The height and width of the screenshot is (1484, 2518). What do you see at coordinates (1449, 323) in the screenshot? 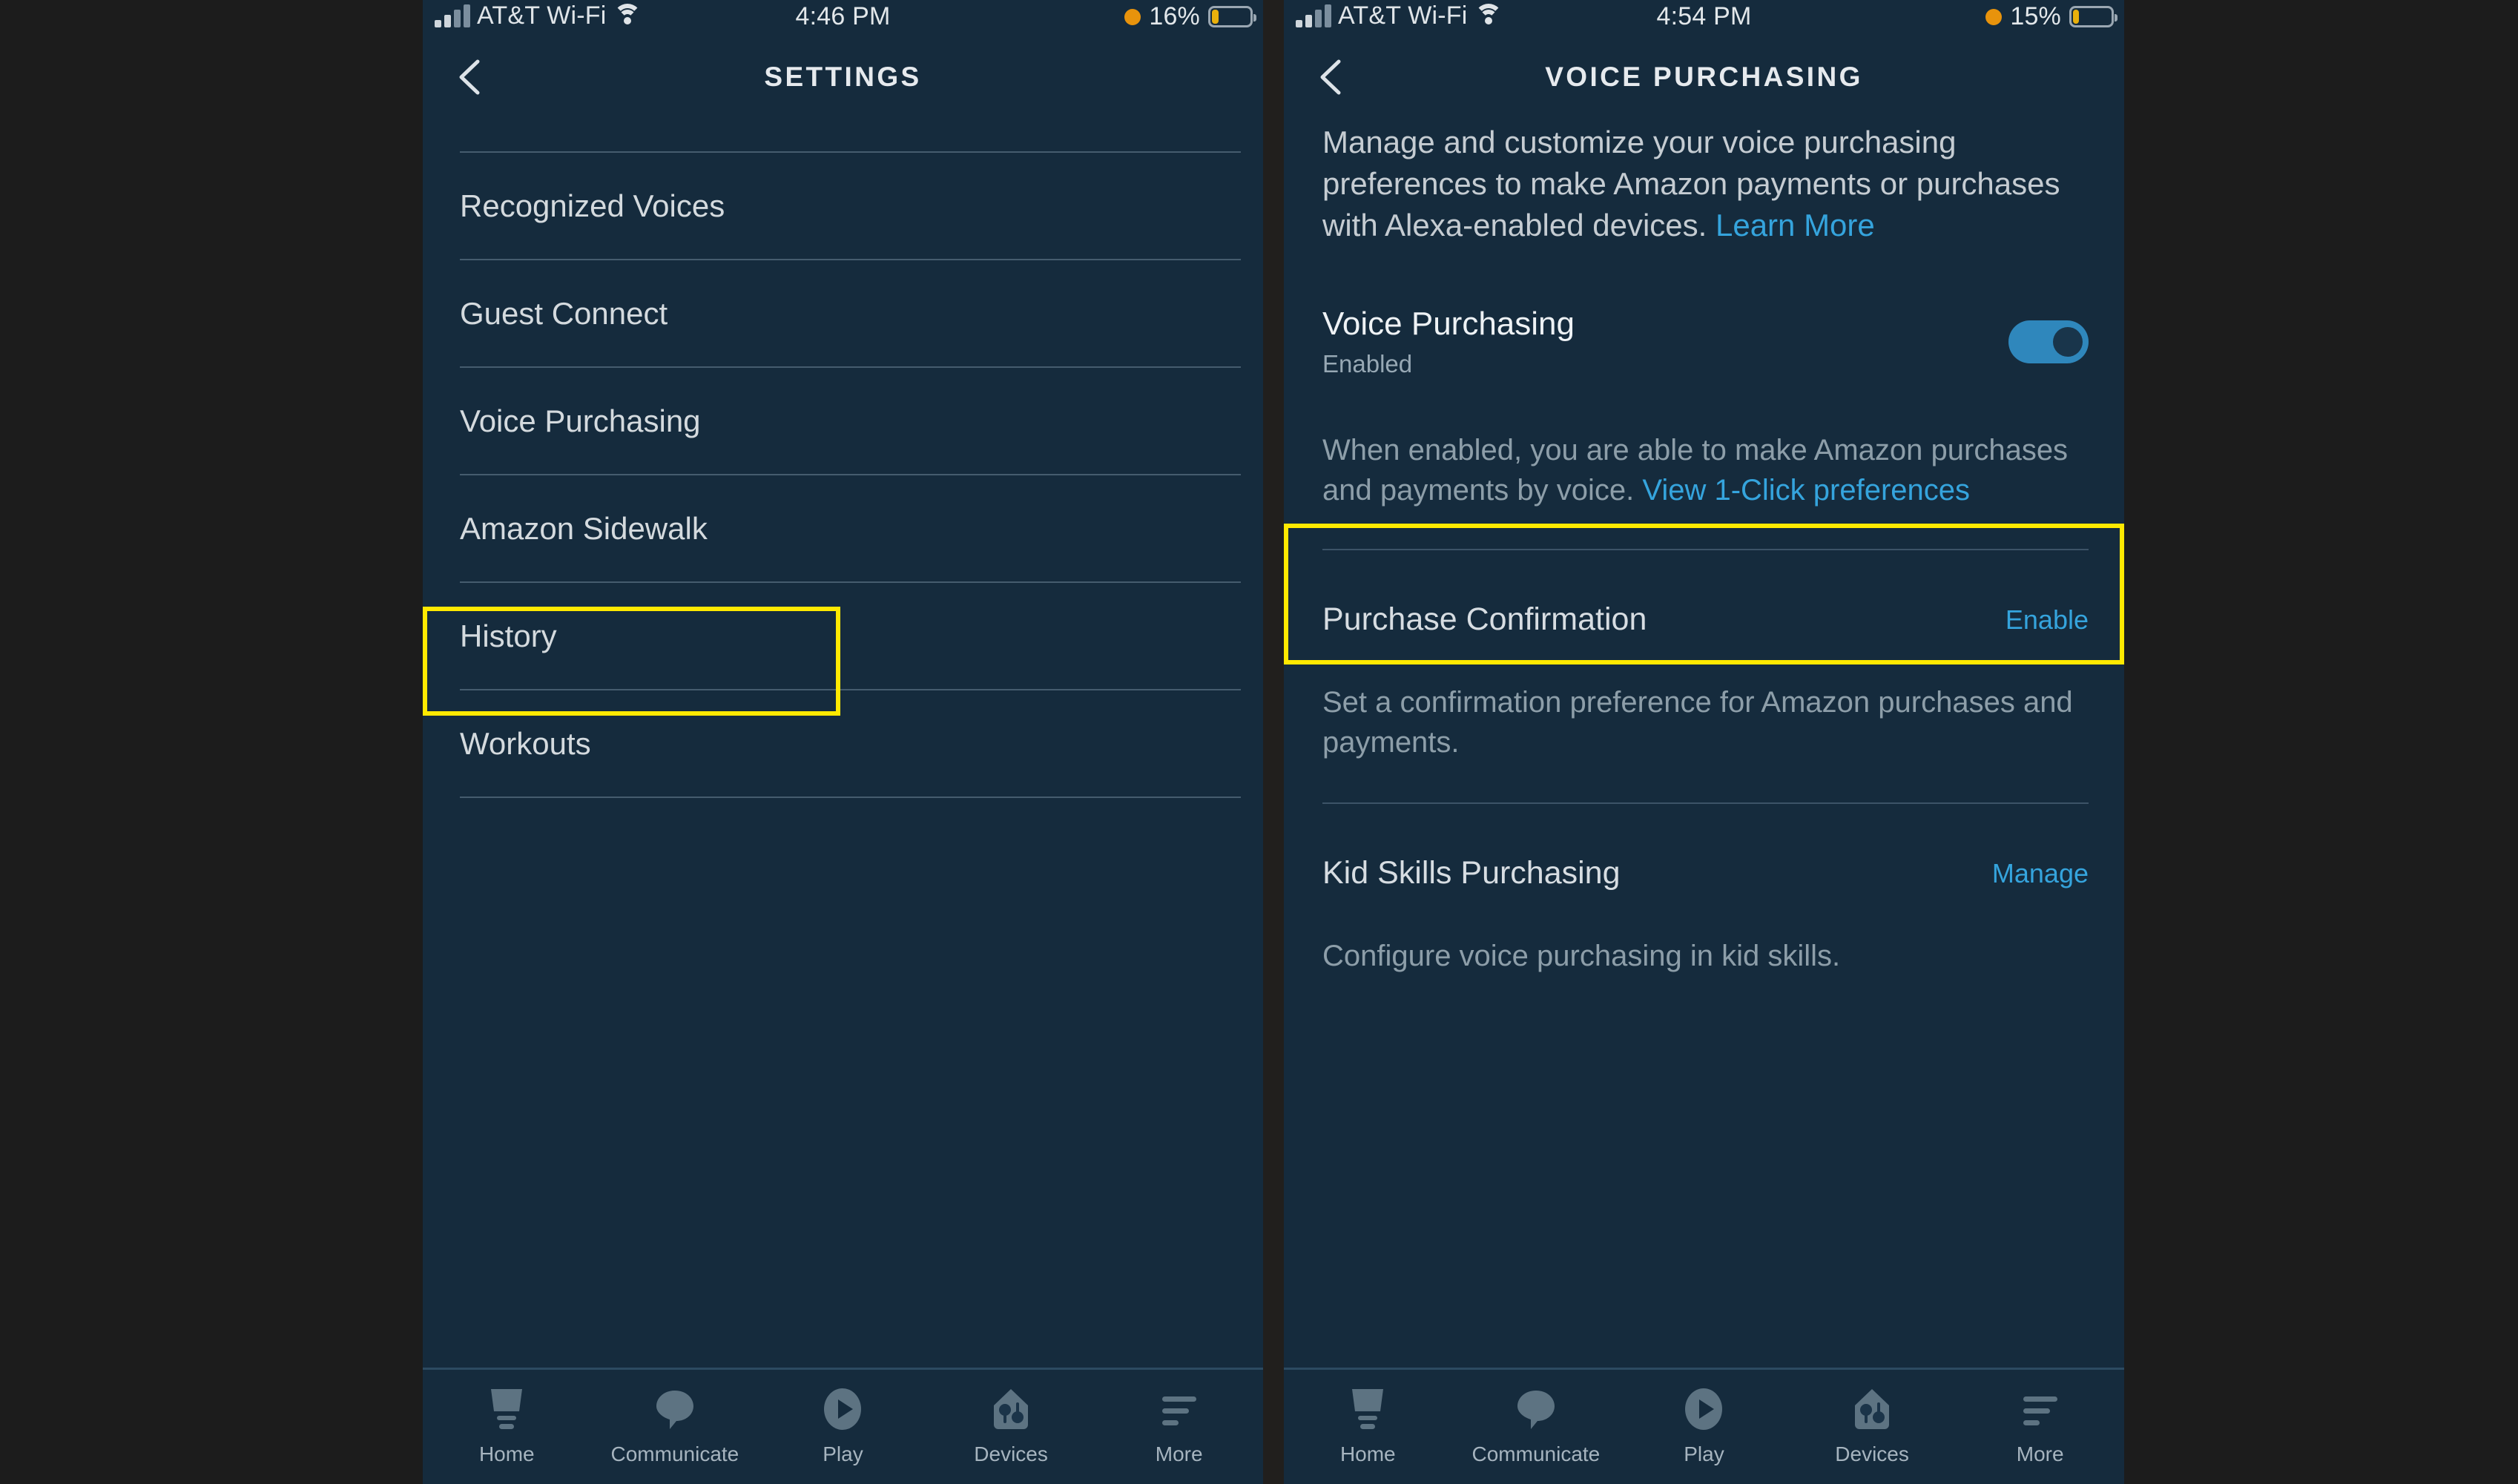
I see `voice-purchasing-title: Voice Purchasing` at bounding box center [1449, 323].